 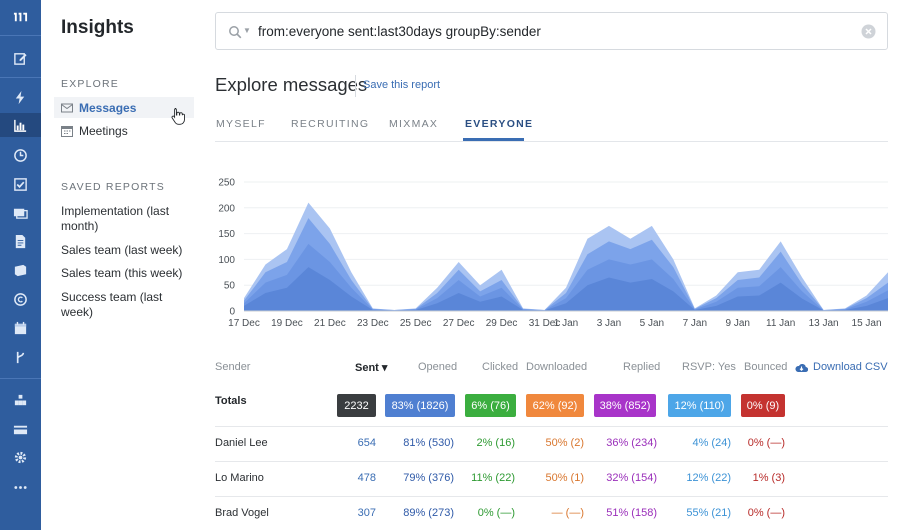 What do you see at coordinates (367, 513) in the screenshot?
I see `table-cell: 307` at bounding box center [367, 513].